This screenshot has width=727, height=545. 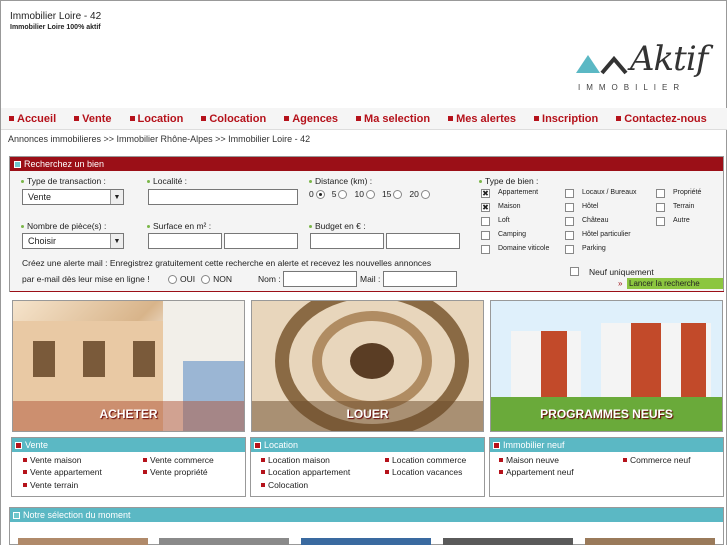 I want to click on category-title: Immobilier neuf, so click(x=534, y=445).